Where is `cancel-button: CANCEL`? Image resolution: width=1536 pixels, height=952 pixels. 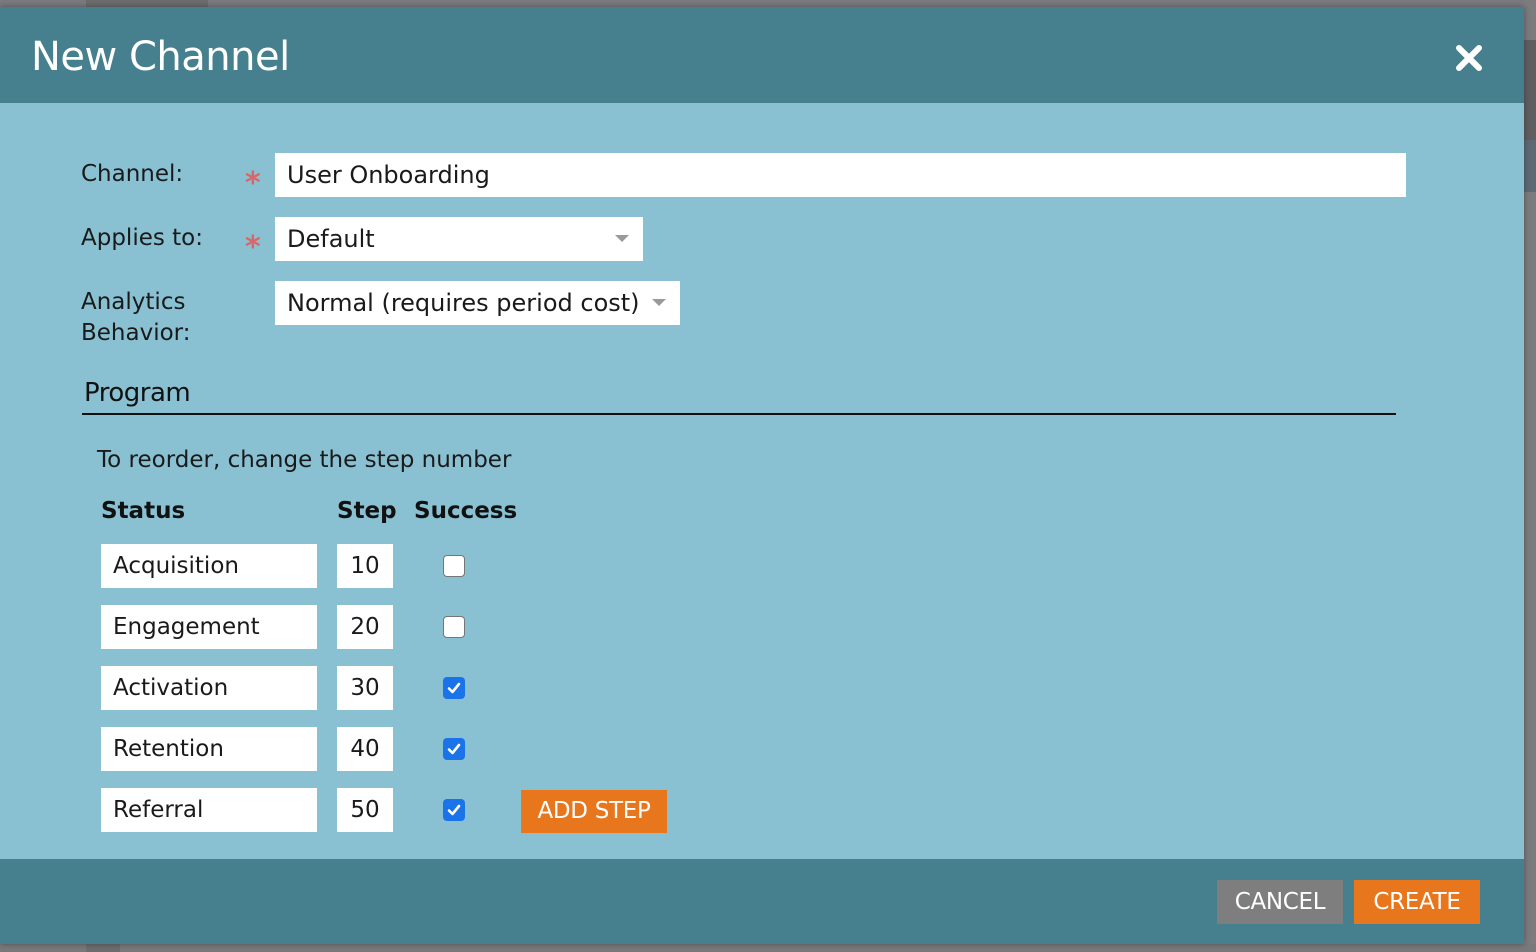
cancel-button: CANCEL is located at coordinates (1280, 902).